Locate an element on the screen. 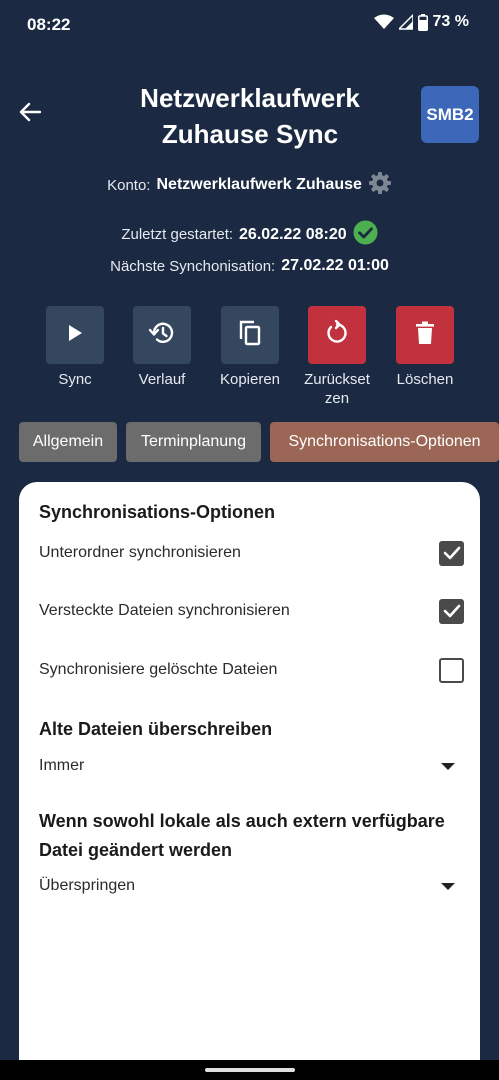  account-value: Netzwerklaufwerk Zuhause is located at coordinates (259, 184).